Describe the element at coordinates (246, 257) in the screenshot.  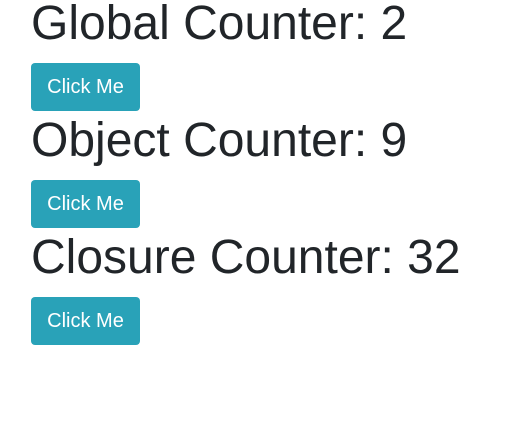
I see `closure-counter-heading: Closure Counter: 32` at that location.